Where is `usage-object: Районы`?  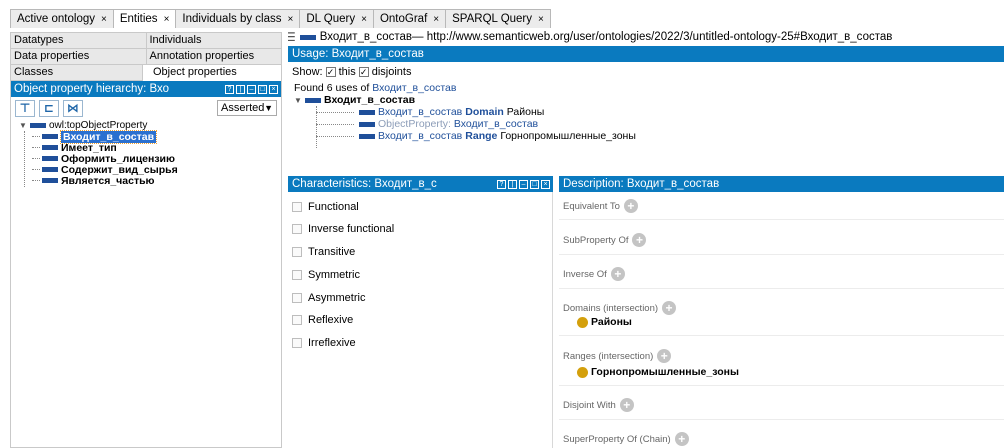
usage-object: Районы is located at coordinates (525, 112).